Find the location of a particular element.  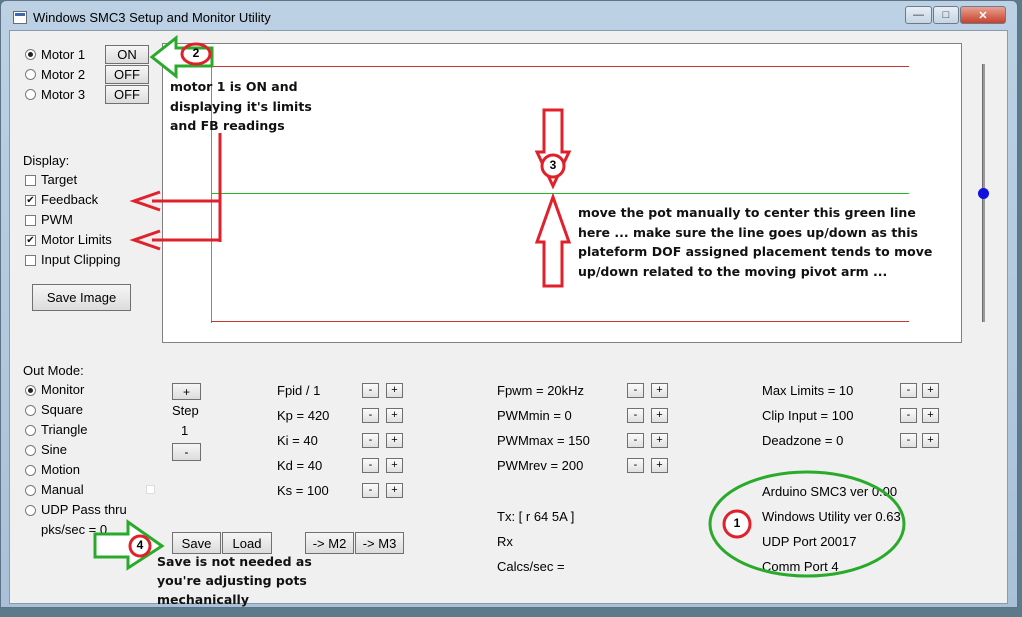

badge-3: 3 is located at coordinates (553, 165).